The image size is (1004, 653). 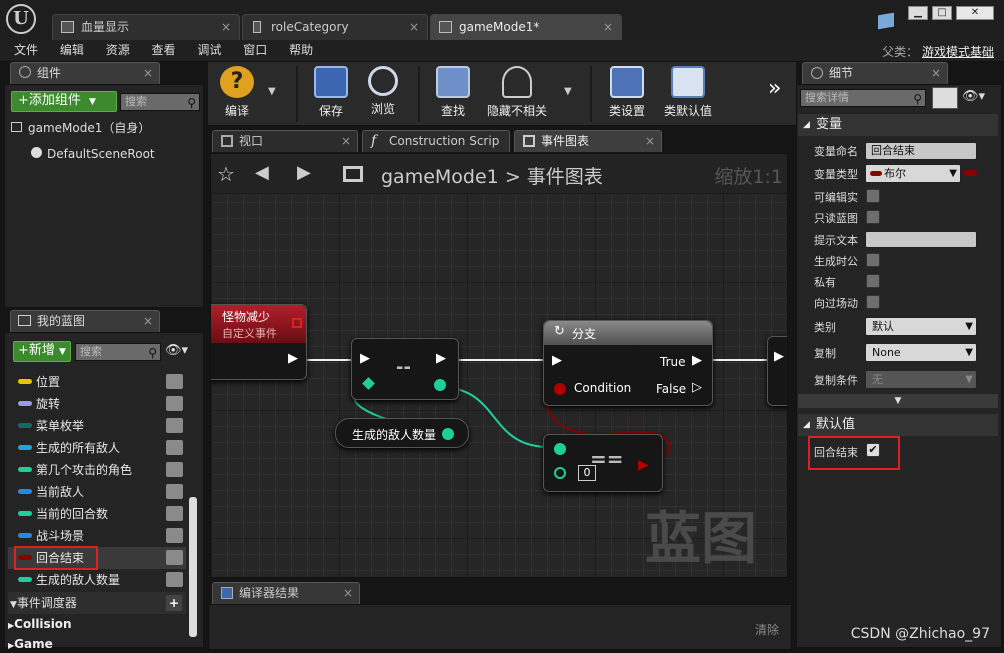 What do you see at coordinates (873, 302) in the screenshot?
I see `expose-cinematics-checkbox` at bounding box center [873, 302].